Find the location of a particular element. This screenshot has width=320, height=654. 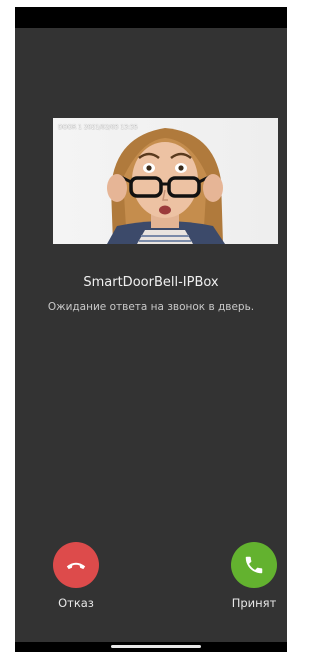

snapshot-timestamp: DOOR 1 2021/02/03 13:35 is located at coordinates (98, 127).